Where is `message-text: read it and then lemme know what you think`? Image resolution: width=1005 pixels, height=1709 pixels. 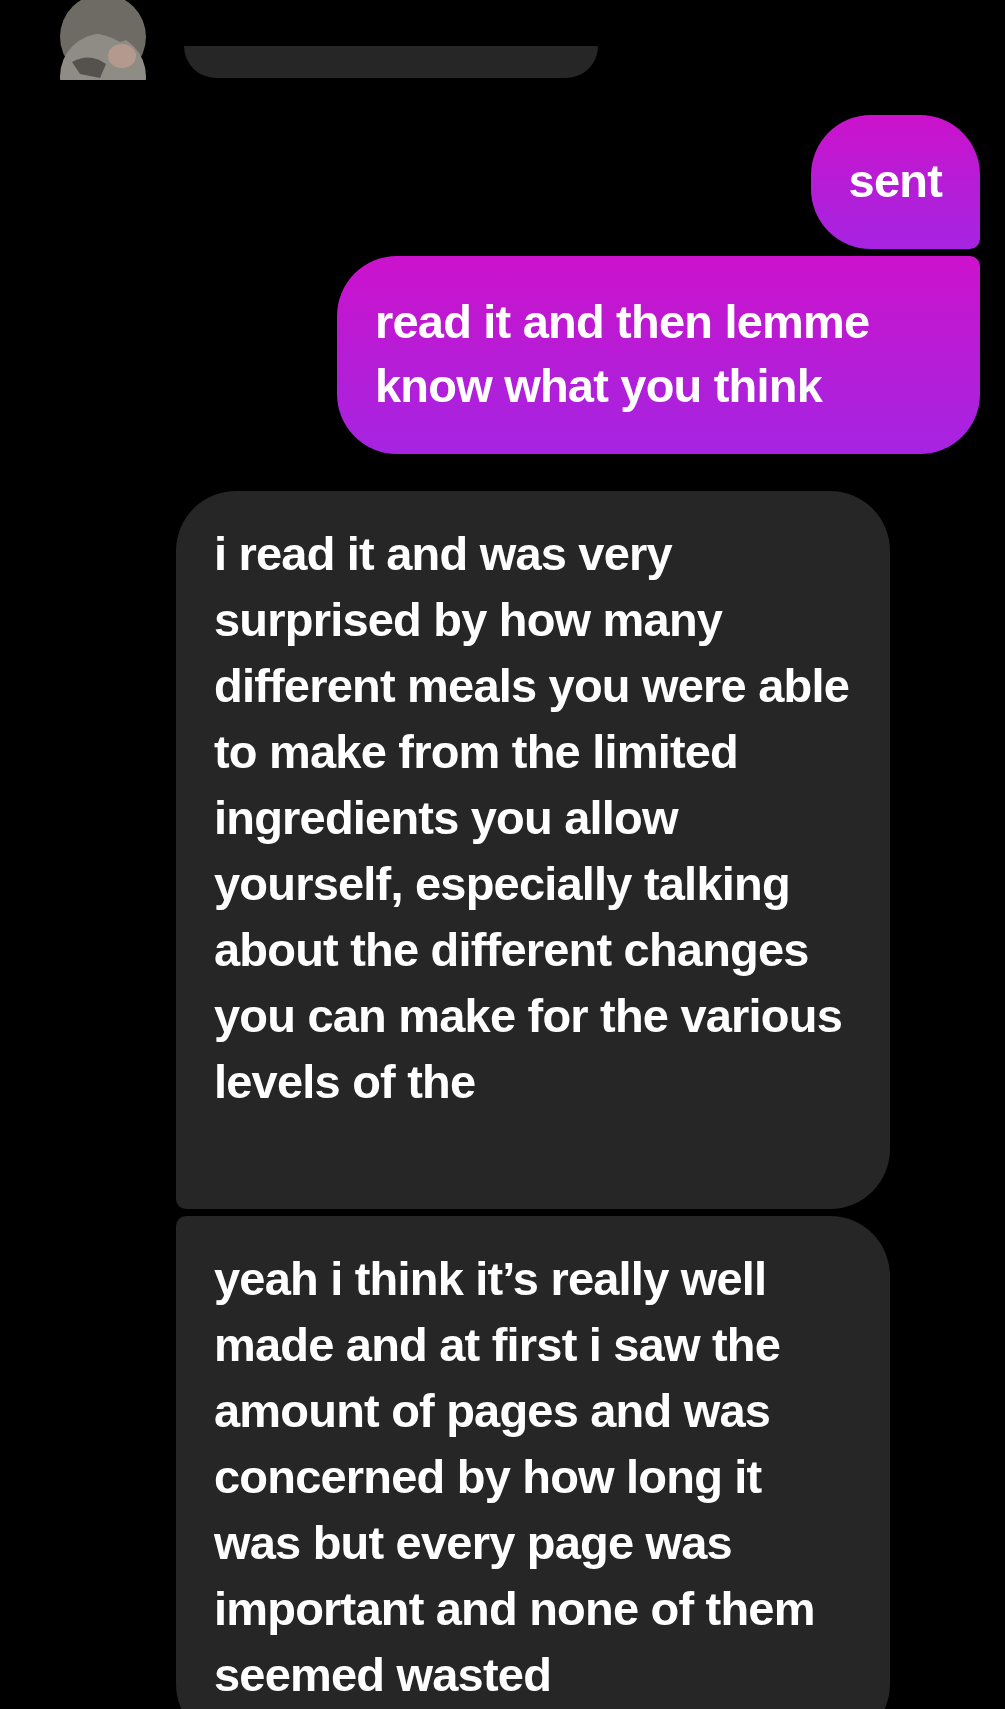 message-text: read it and then lemme know what you think is located at coordinates (623, 354).